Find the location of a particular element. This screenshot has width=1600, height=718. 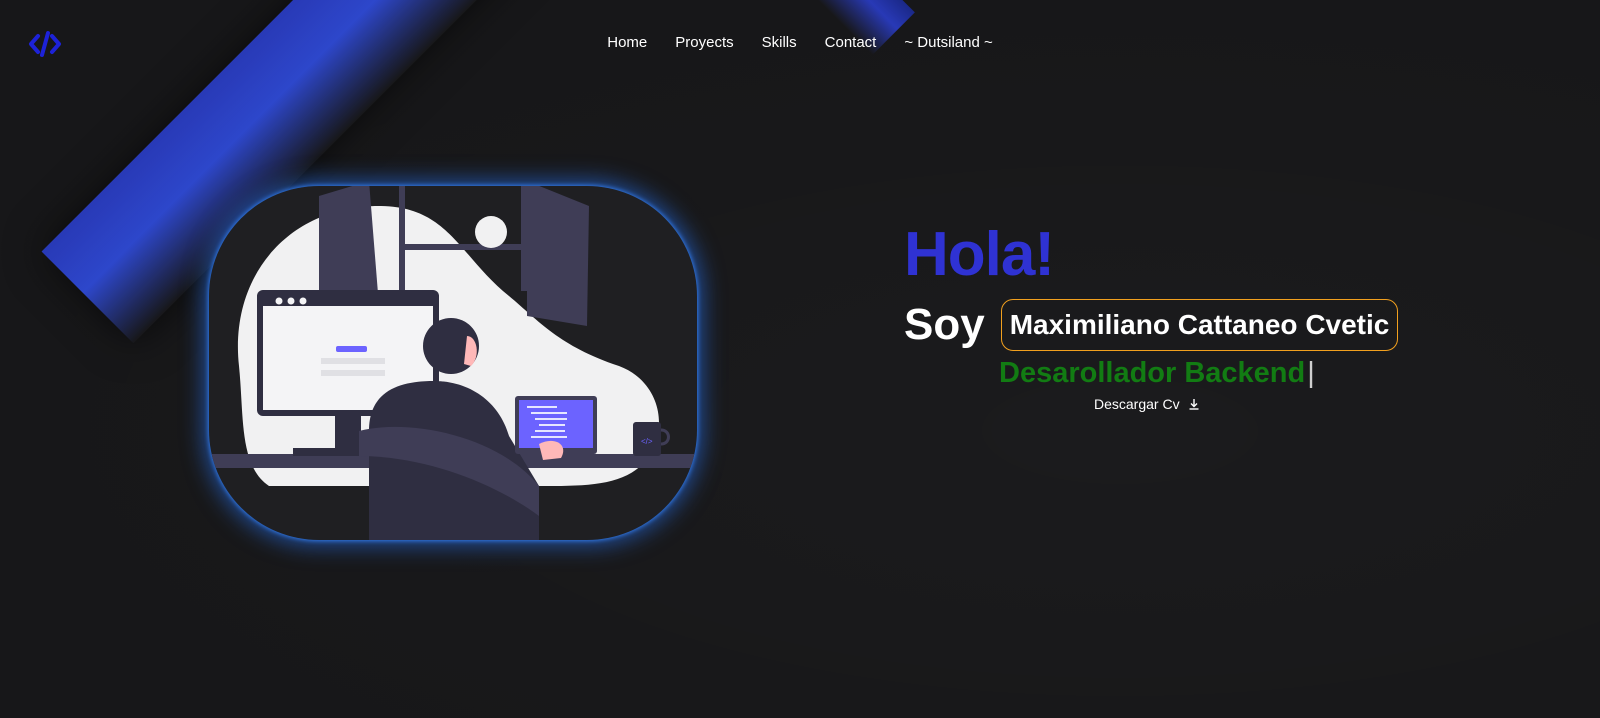

download-cv-button: Descargar Cv is located at coordinates (1147, 404).